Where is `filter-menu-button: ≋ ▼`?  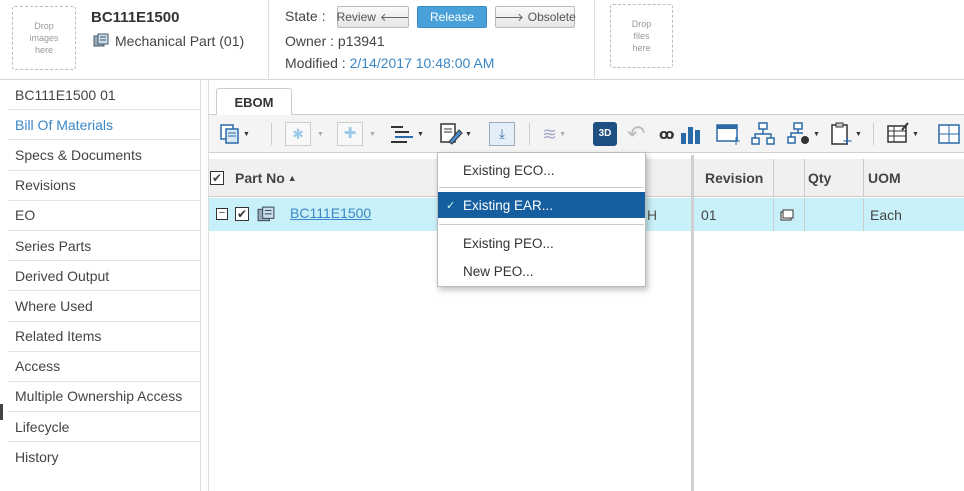 filter-menu-button: ≋ ▼ is located at coordinates (554, 134).